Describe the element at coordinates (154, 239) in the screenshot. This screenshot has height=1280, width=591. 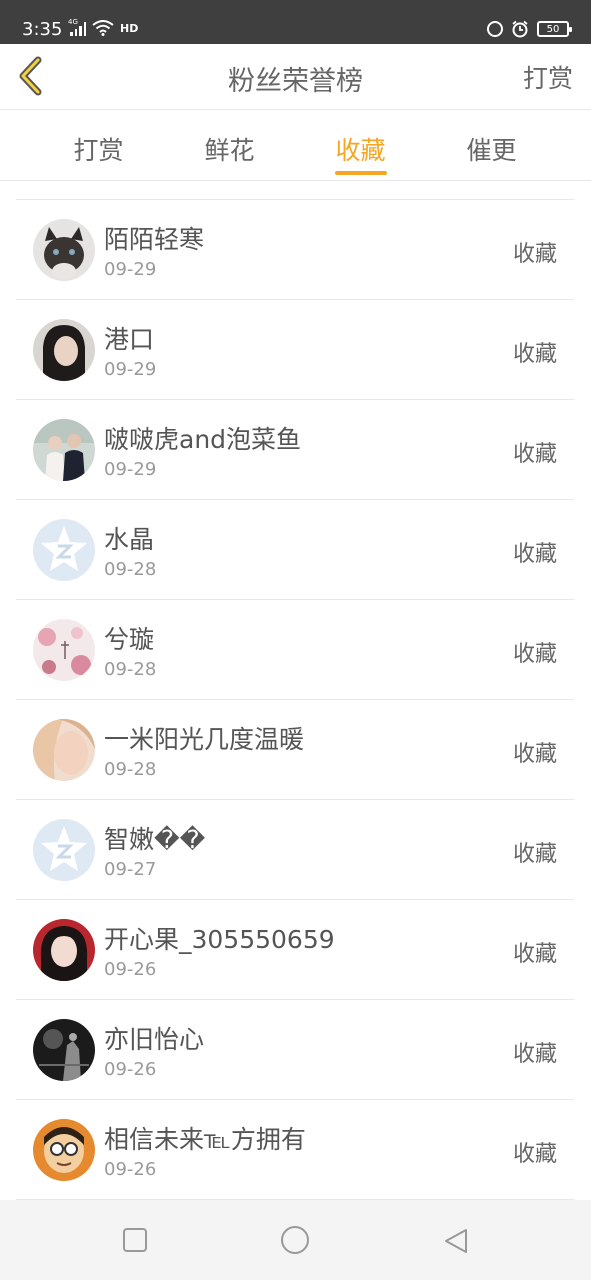
I see `user-name: 陌陌轻寒` at that location.